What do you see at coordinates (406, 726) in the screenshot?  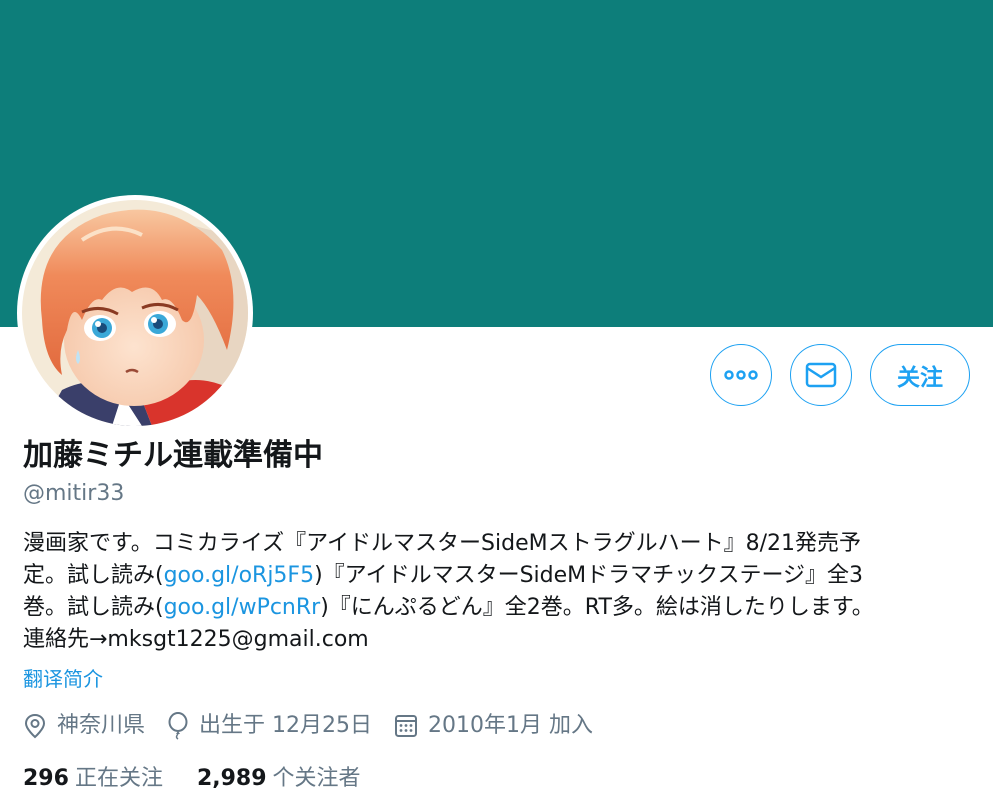 I see `calendar-icon` at bounding box center [406, 726].